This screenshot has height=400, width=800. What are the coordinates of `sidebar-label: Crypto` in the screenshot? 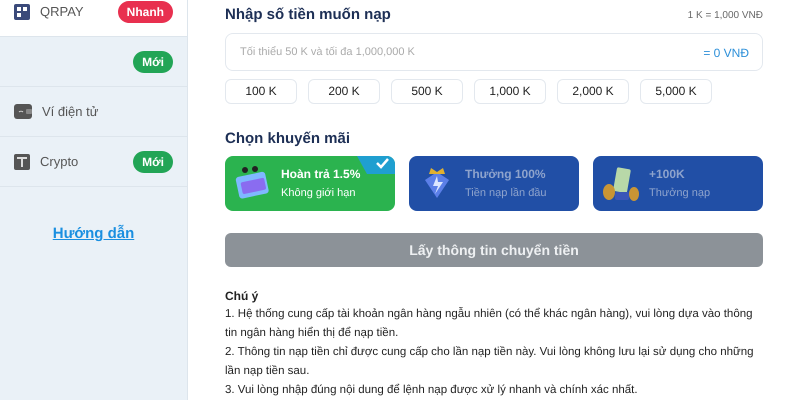 It's located at (60, 161).